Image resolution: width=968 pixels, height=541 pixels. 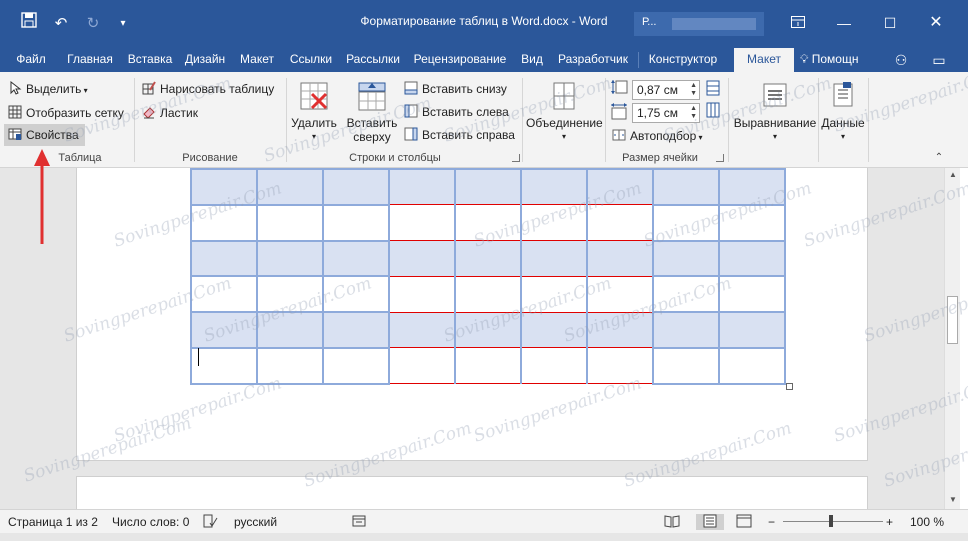 I want to click on proofing-icon, so click(x=210, y=522).